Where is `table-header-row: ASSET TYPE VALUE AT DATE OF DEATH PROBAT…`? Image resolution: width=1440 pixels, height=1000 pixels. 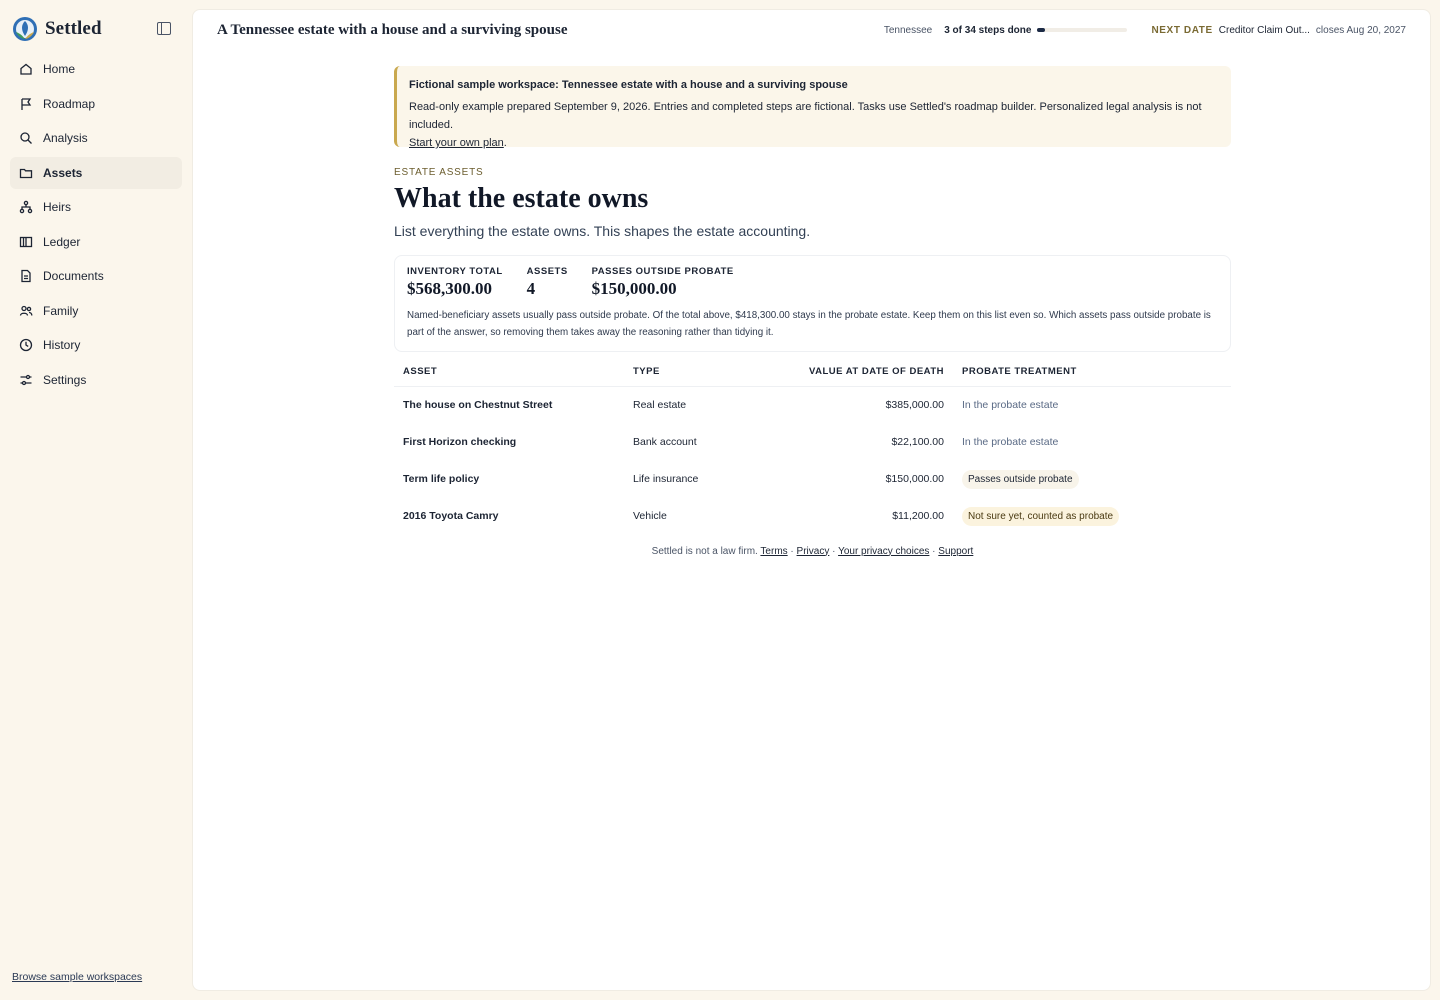 table-header-row: ASSET TYPE VALUE AT DATE OF DEATH PROBAT… is located at coordinates (812, 373).